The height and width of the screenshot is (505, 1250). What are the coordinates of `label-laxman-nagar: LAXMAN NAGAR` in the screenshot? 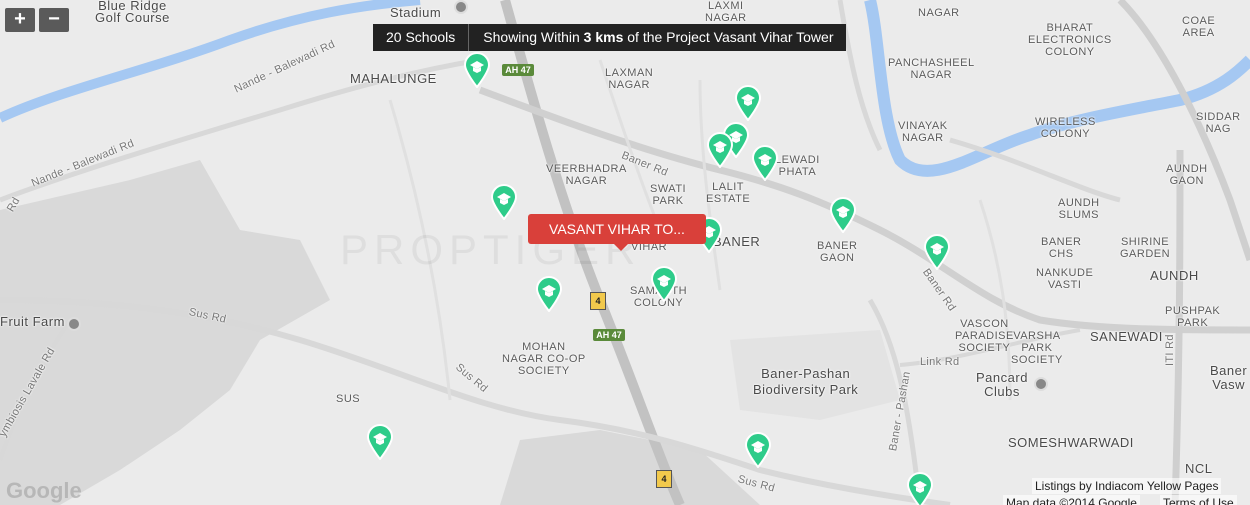 It's located at (629, 79).